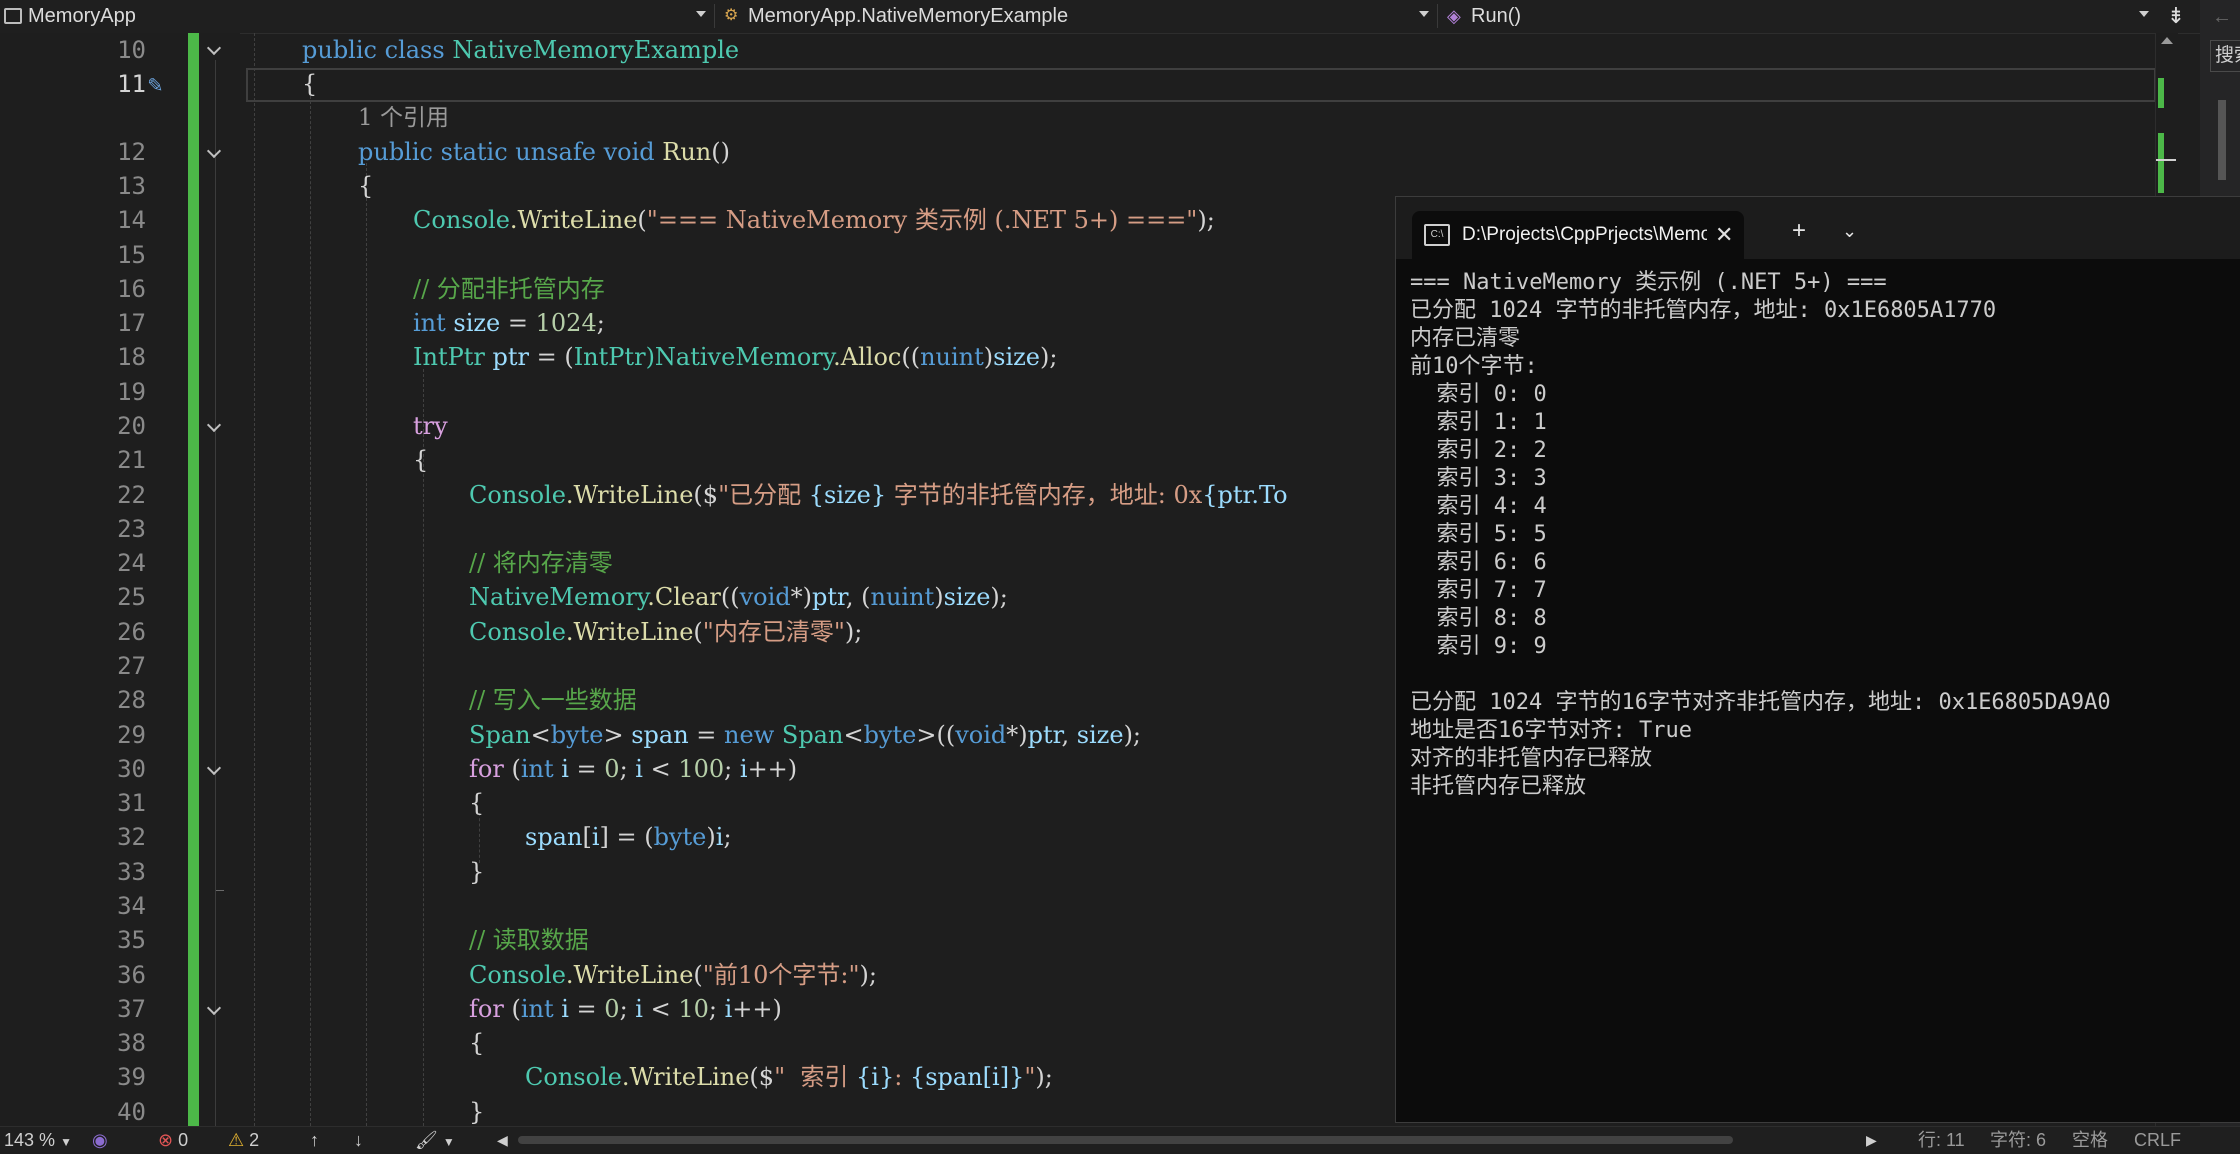  I want to click on number-token: 1024, so click(566, 323).